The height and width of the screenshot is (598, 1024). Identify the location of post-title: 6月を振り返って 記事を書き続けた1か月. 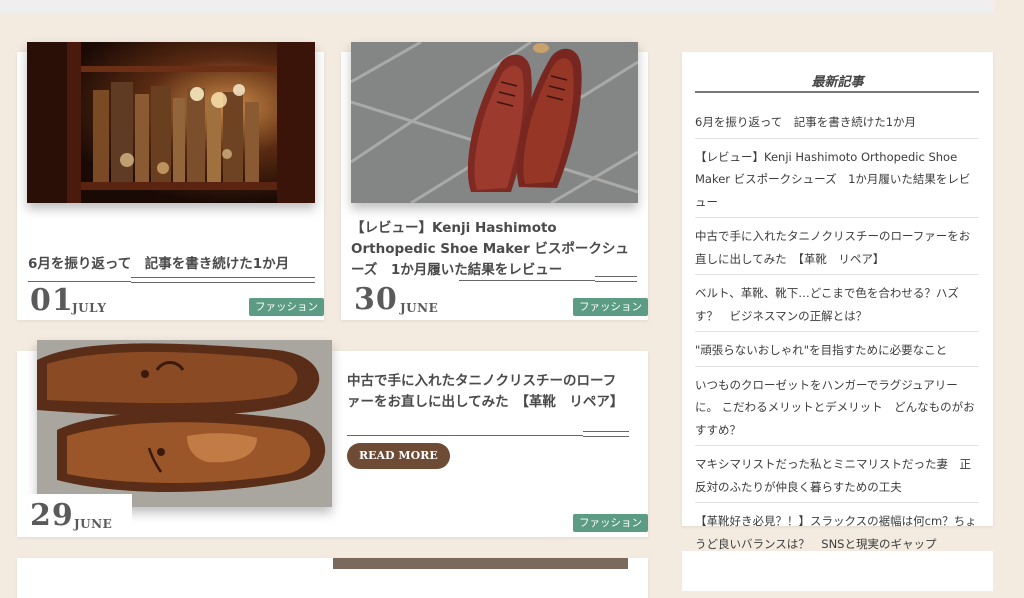
(173, 264).